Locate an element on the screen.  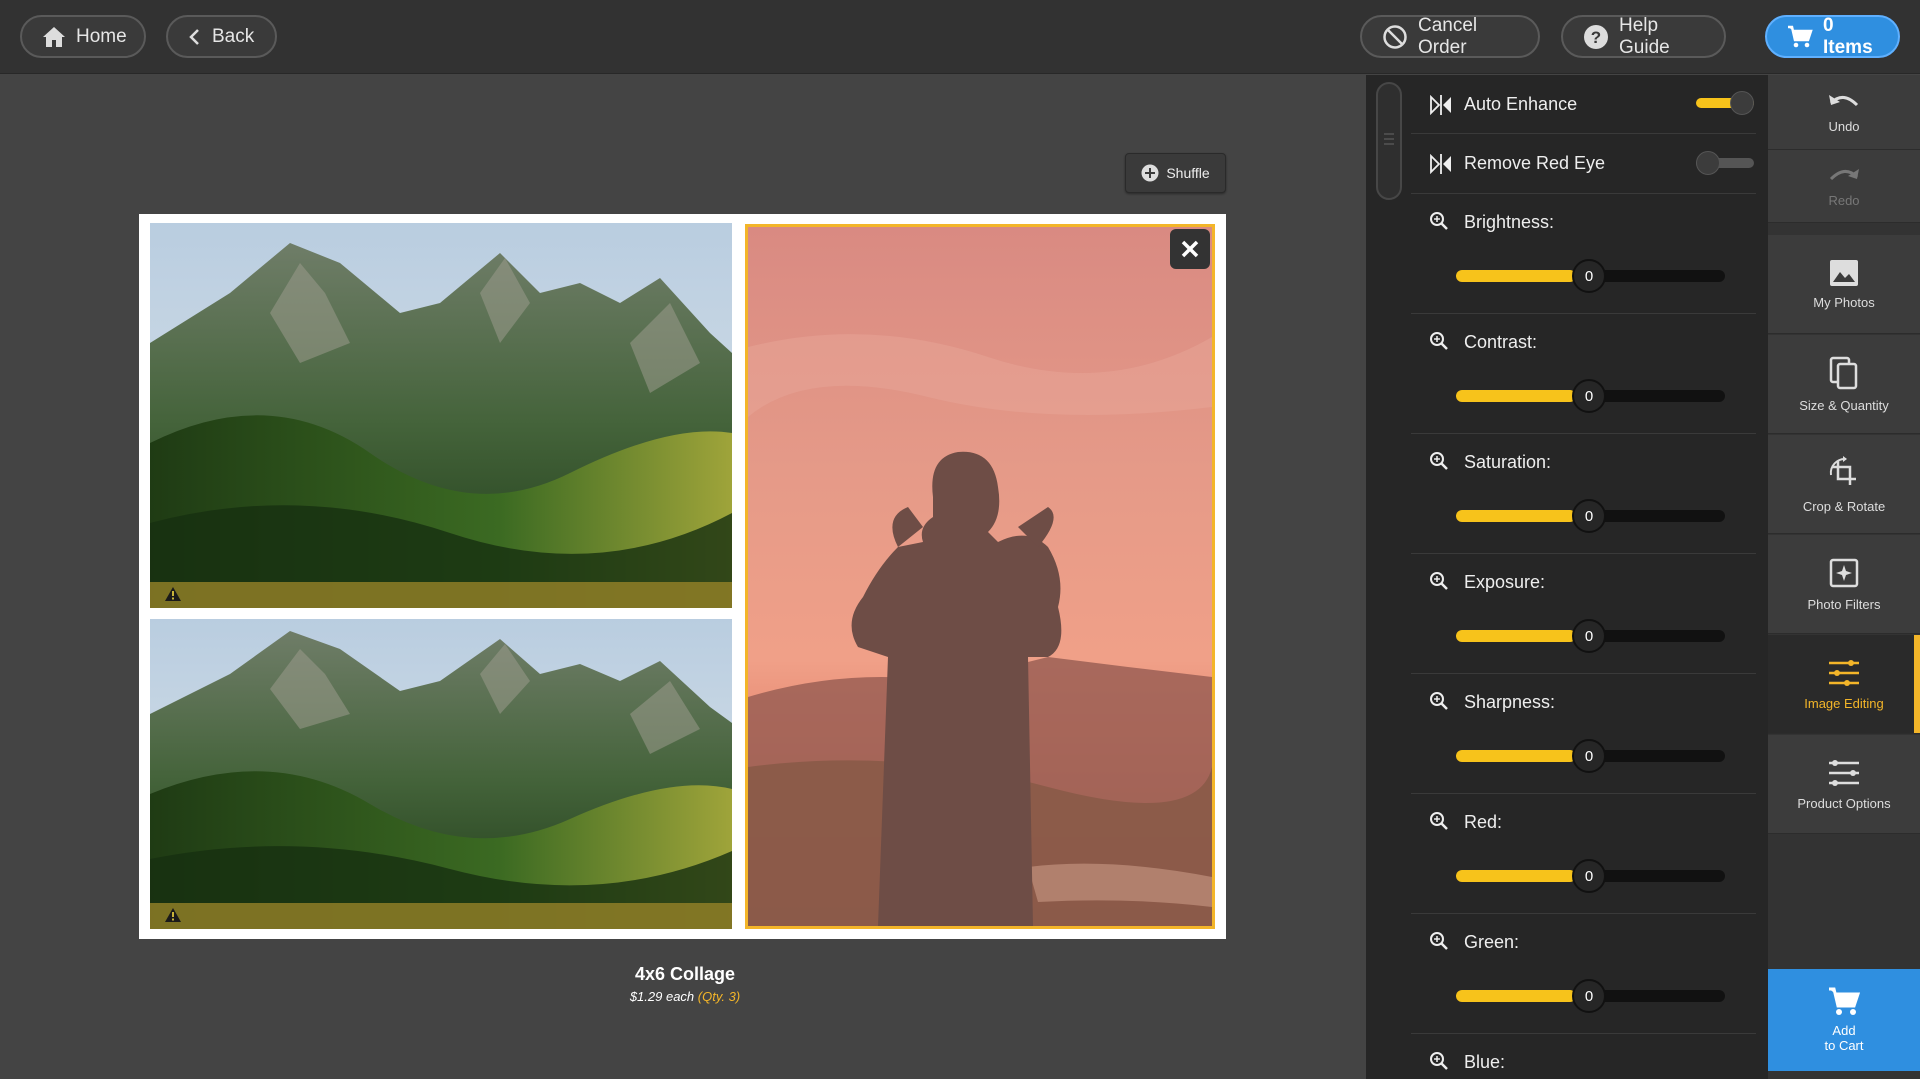
sharpness-label: Sharpness: is located at coordinates (1510, 702).